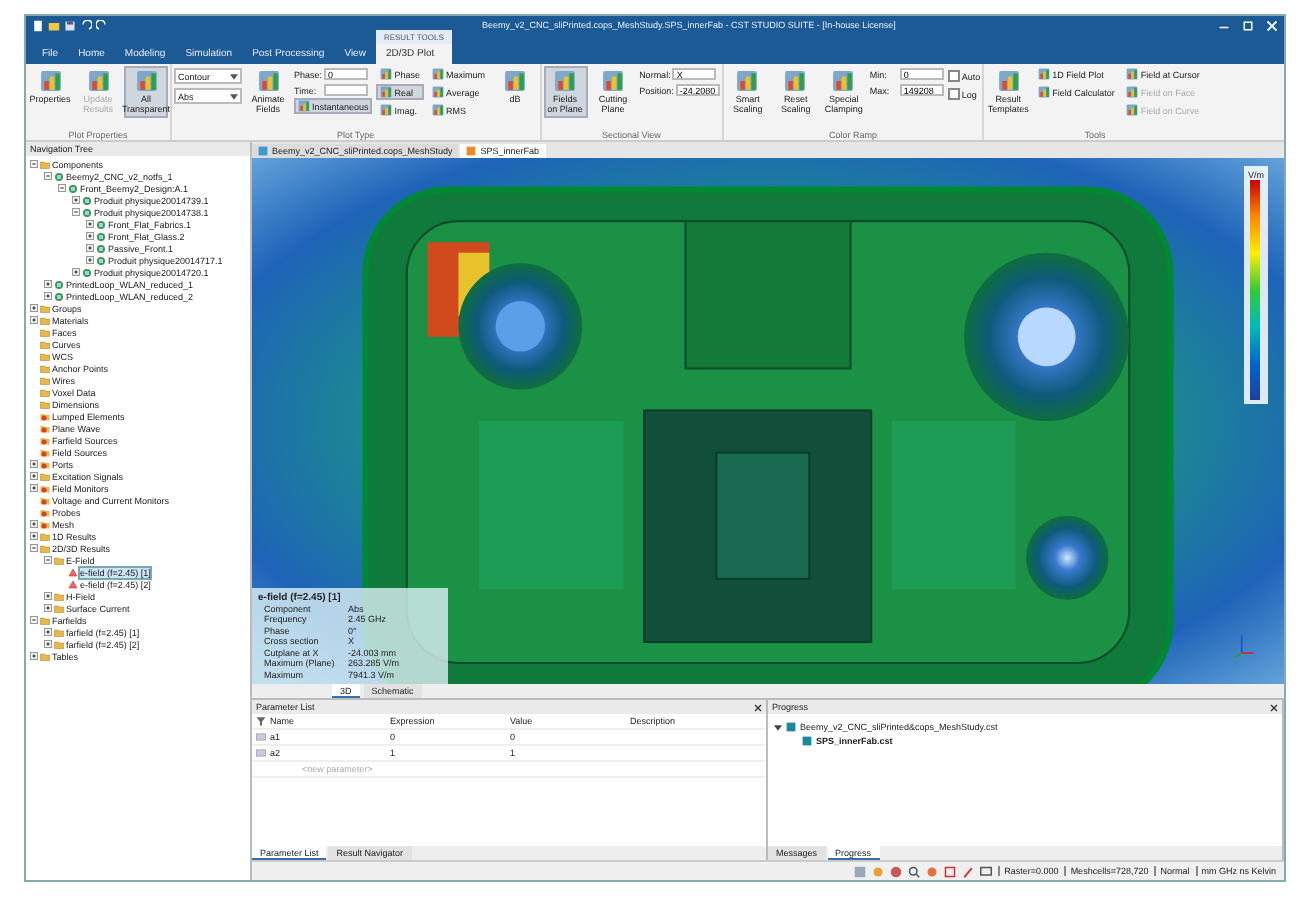 This screenshot has height=902, width=1308. I want to click on zoom-icon, so click(914, 871).